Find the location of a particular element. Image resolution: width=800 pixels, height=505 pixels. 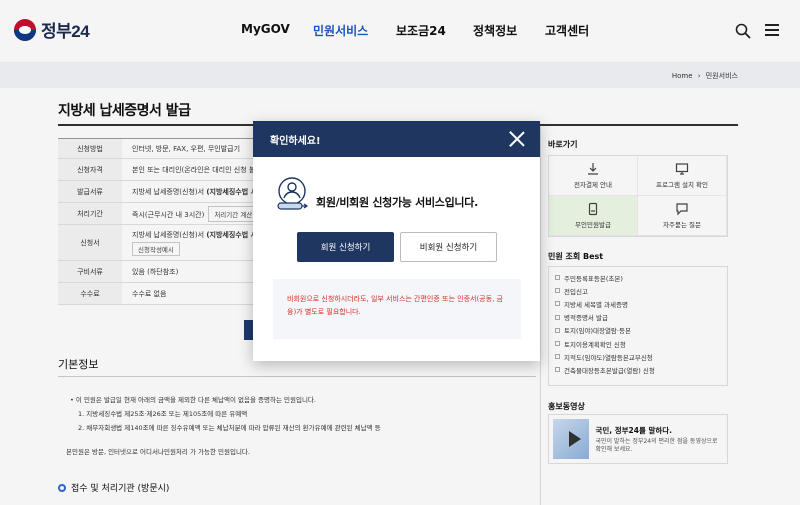

modal-title: 확인하세요! is located at coordinates (295, 141).